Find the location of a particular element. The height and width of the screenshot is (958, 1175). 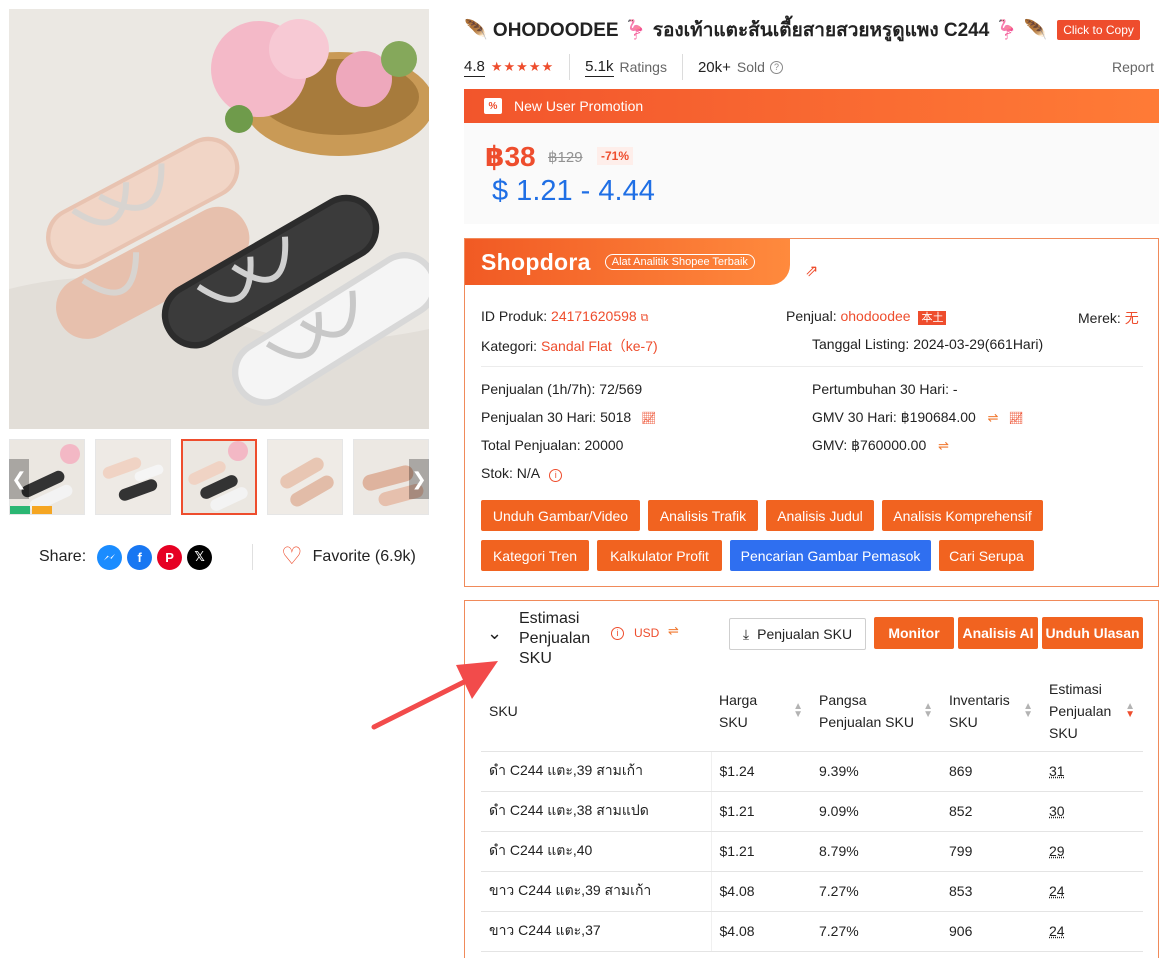

header-label: Inventaris SKU is located at coordinates (979, 710).